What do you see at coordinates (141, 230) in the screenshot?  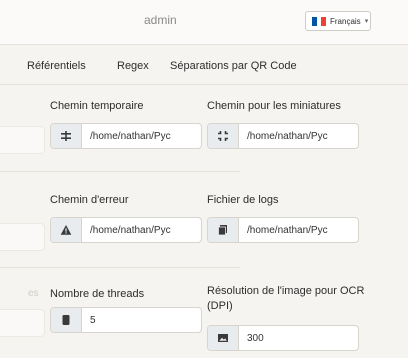 I see `error-path-input: /home/nathan/Pyc` at bounding box center [141, 230].